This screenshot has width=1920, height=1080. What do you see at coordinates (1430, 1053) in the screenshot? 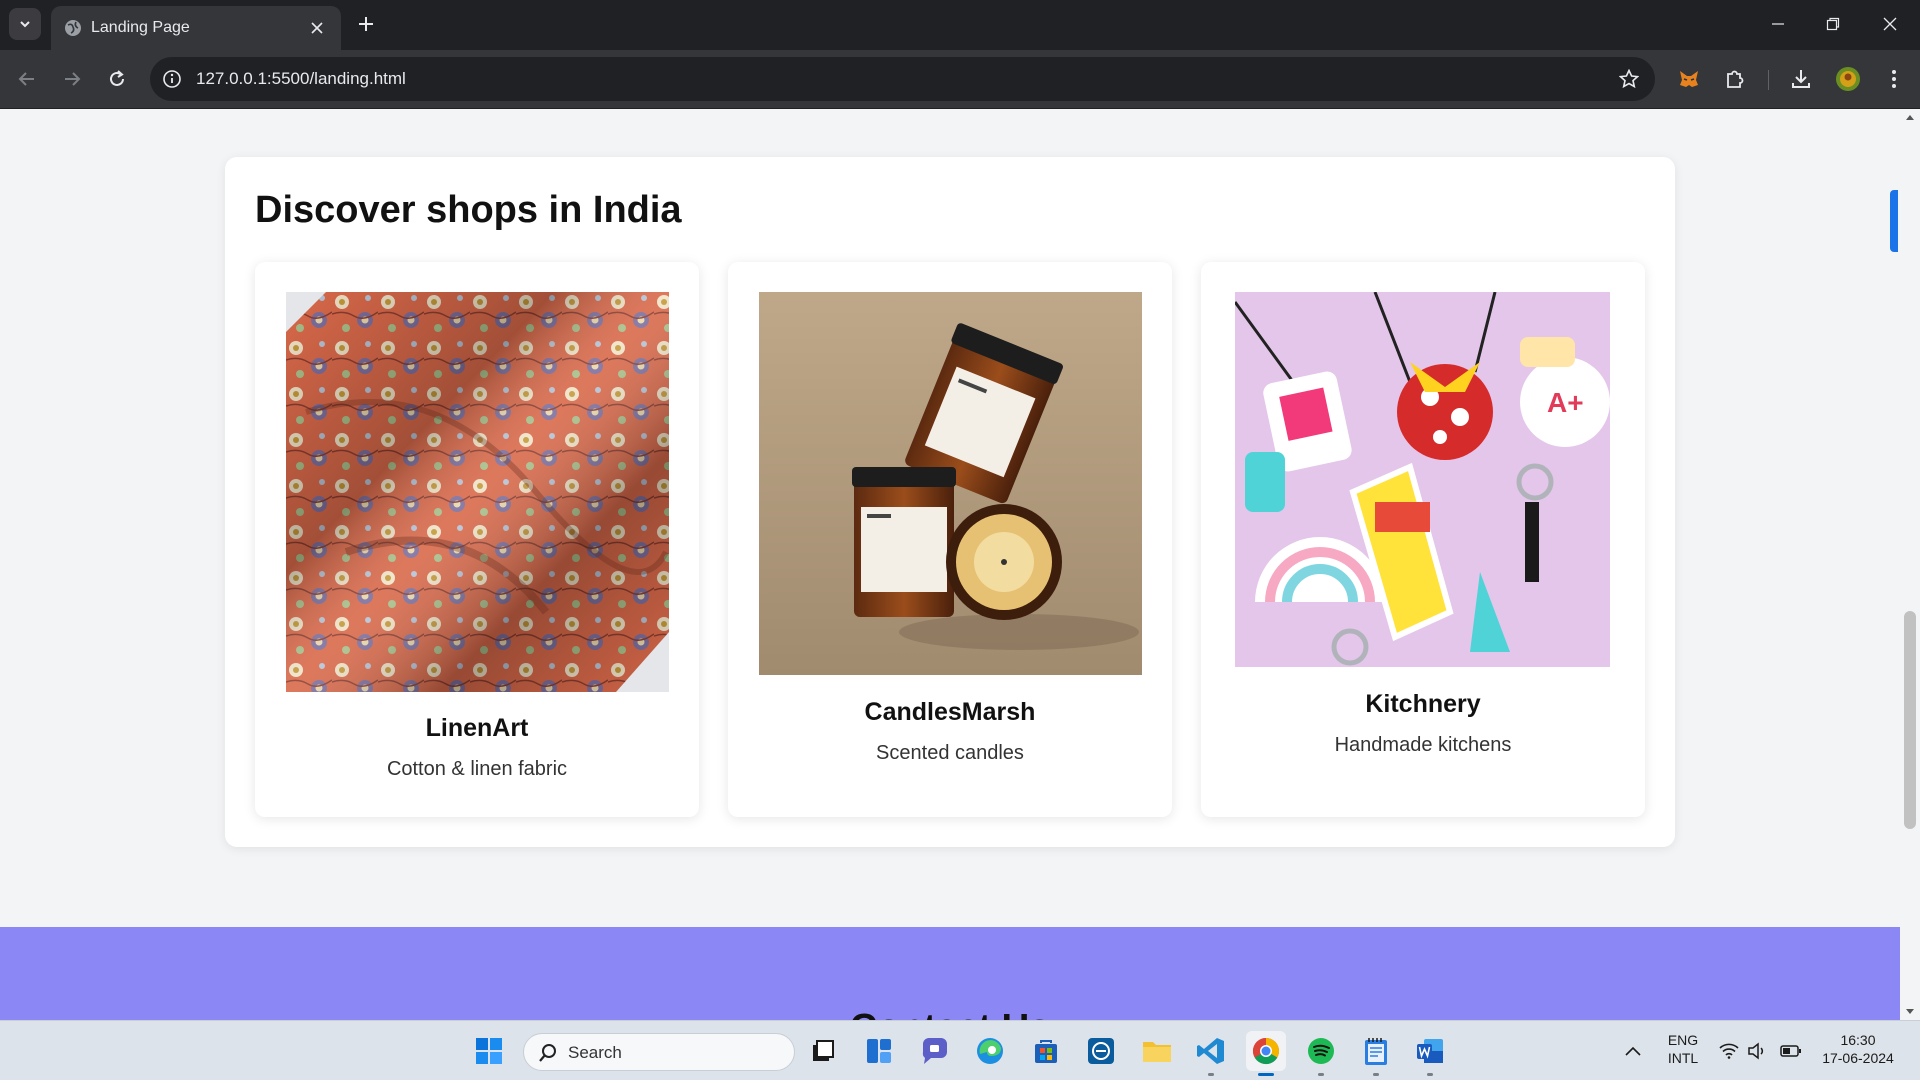
I see `taskbar-word` at bounding box center [1430, 1053].